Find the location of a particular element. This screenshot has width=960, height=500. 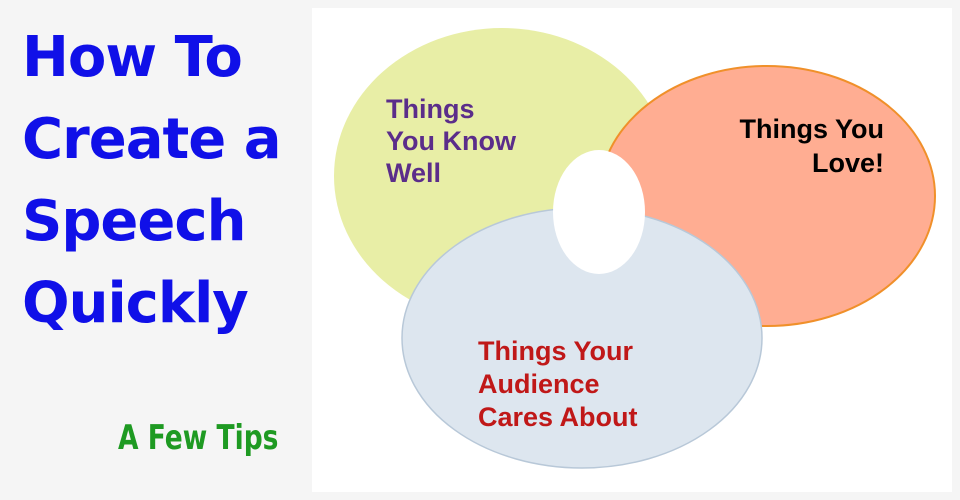

subtitle: A Few Tips is located at coordinates (198, 438).